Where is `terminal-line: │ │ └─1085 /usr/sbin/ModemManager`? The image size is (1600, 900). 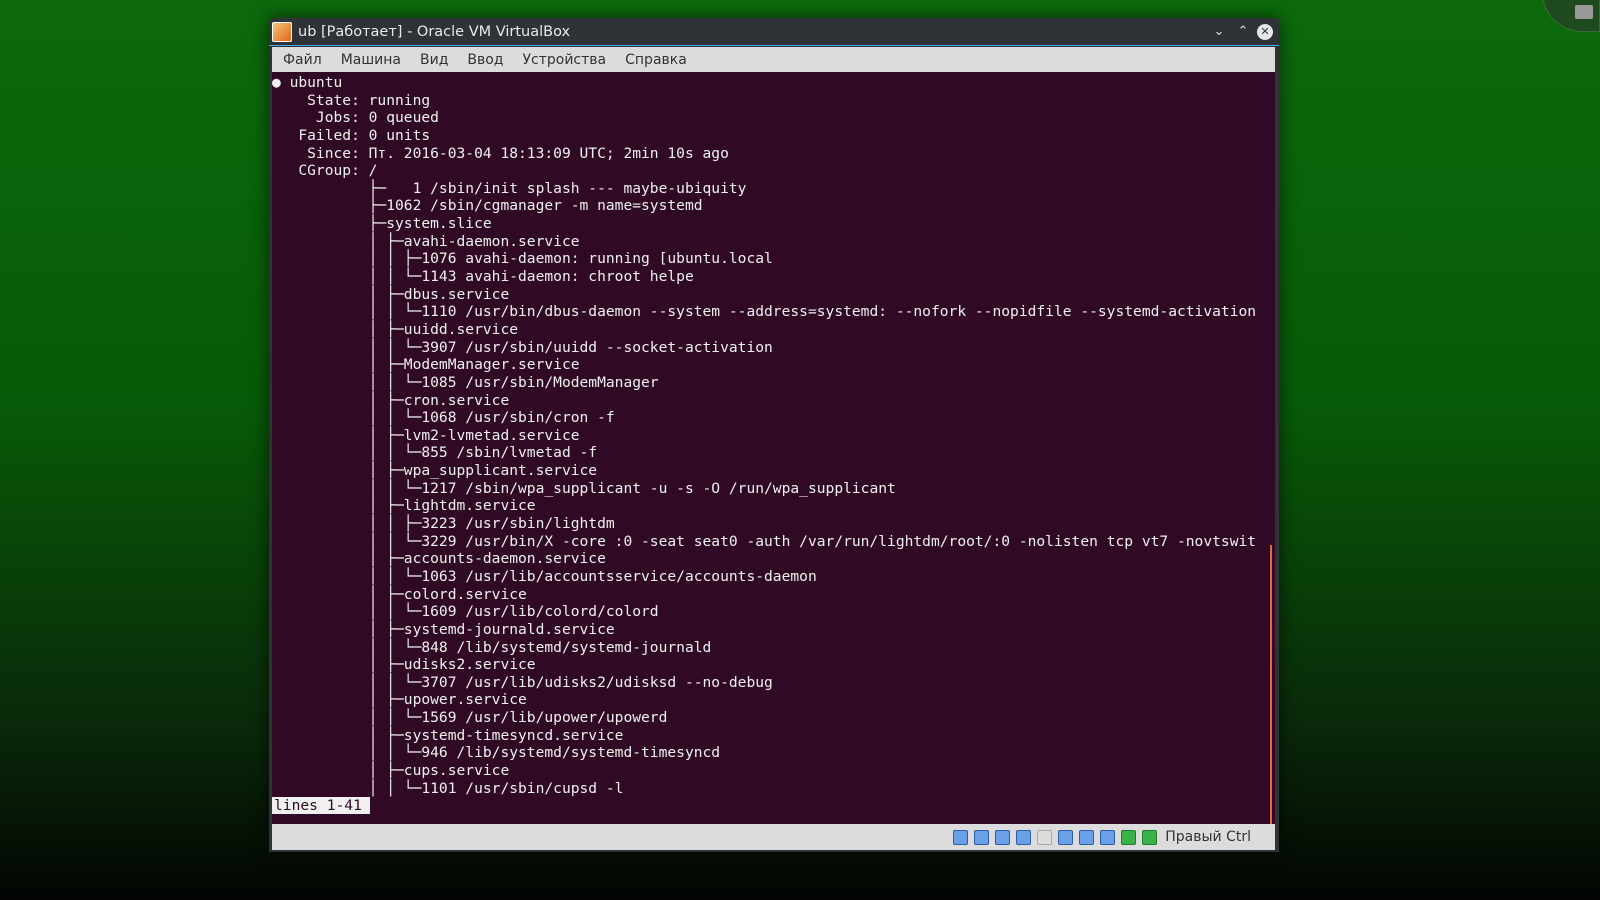
terminal-line: │ │ └─1085 /usr/sbin/ModemManager is located at coordinates (465, 382).